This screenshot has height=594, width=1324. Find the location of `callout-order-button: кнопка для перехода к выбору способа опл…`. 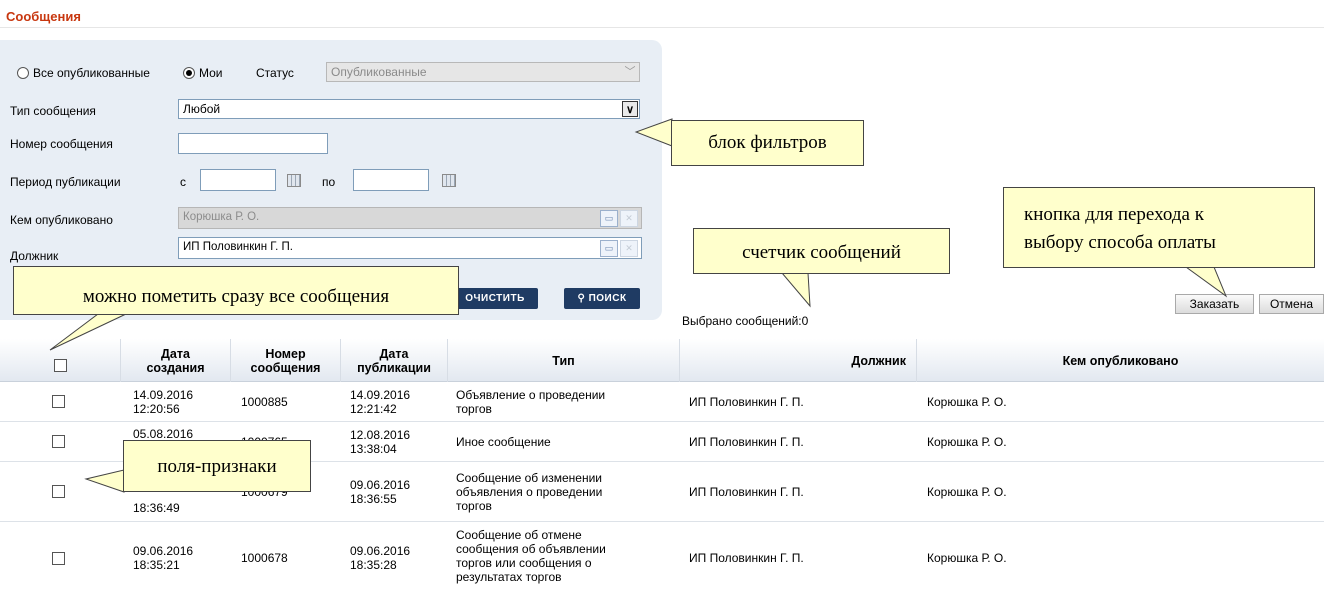

callout-order-button: кнопка для перехода к выбору способа опл… is located at coordinates (1159, 227).